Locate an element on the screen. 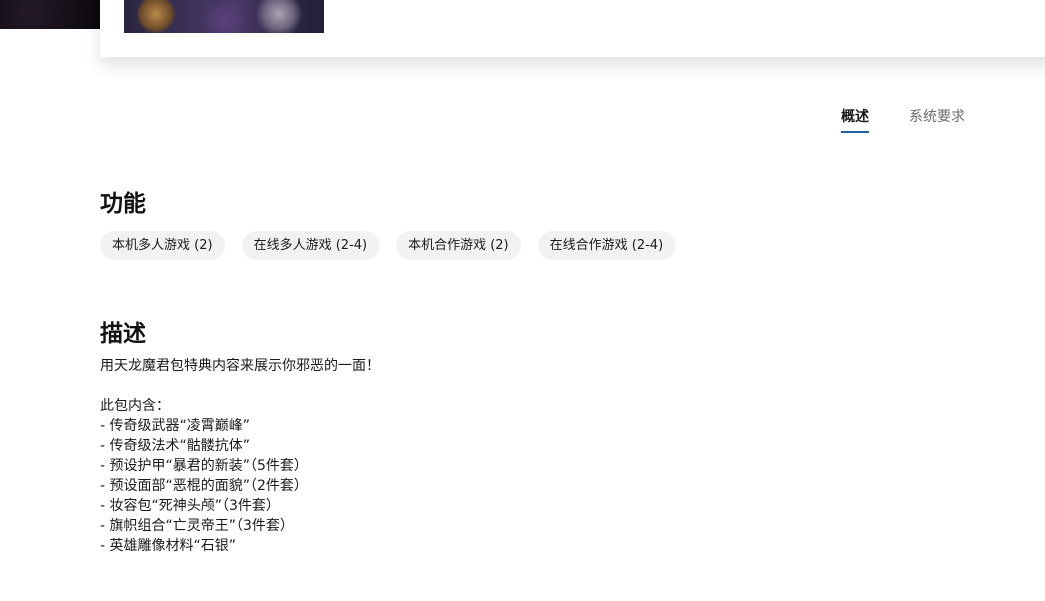 The image size is (1045, 601). section-tabs: 概述 系统要求 is located at coordinates (903, 119).